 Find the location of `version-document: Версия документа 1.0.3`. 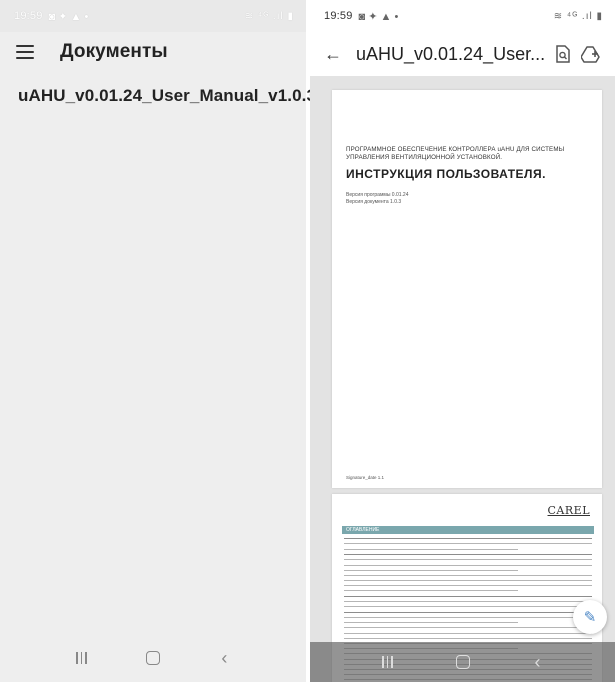

version-document: Версия документа 1.0.3 is located at coordinates (374, 202).